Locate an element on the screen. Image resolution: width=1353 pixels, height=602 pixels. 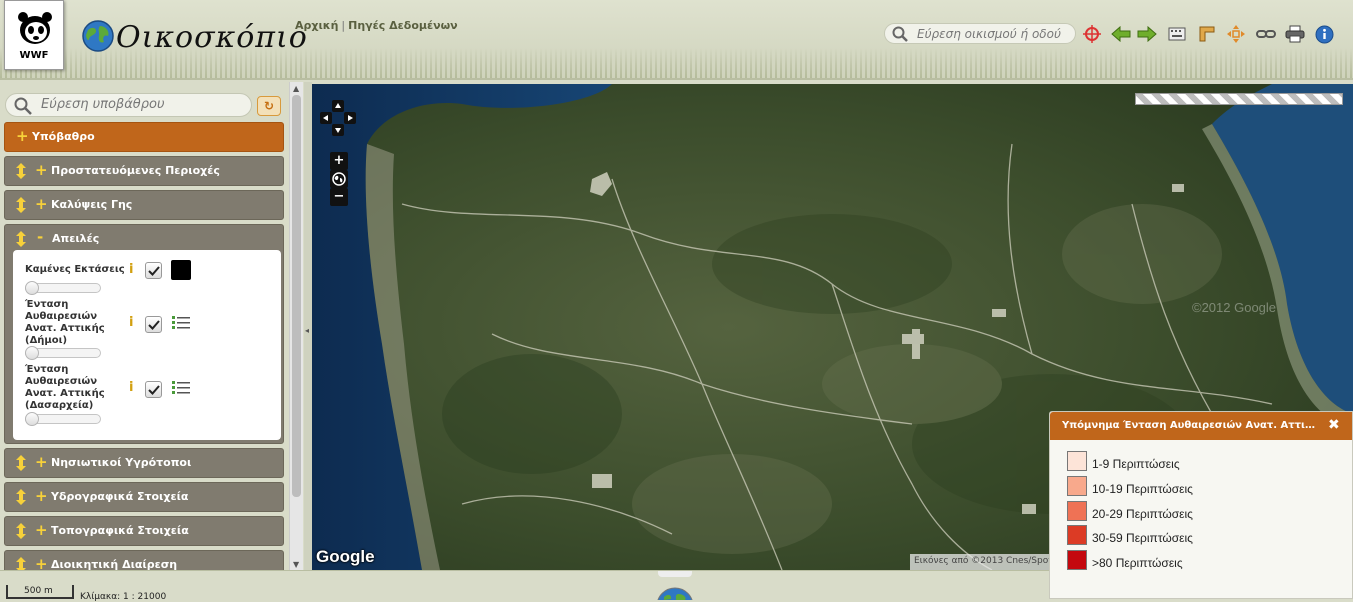
nav-home-link: Αρχική is located at coordinates (316, 25).